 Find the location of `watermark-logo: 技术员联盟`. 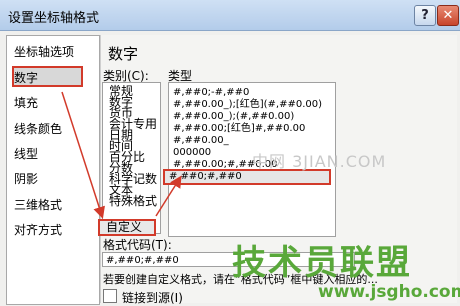

watermark-logo: 技术员联盟 is located at coordinates (322, 263).